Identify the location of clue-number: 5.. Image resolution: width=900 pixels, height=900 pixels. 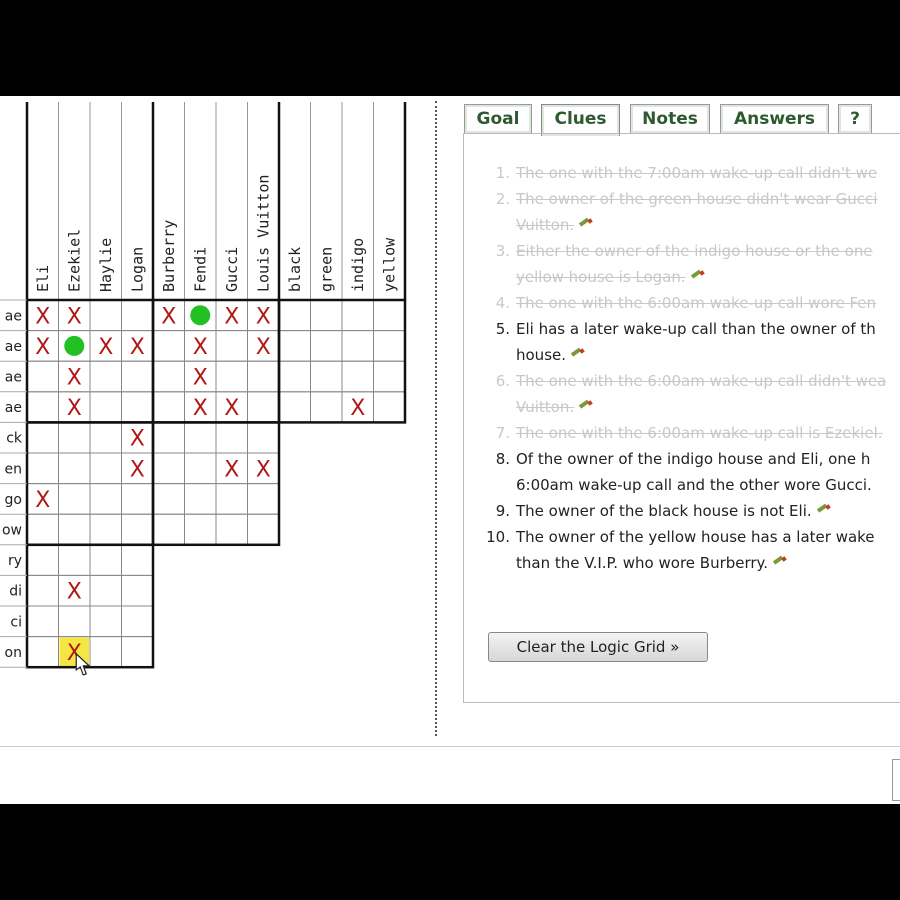
(502, 329).